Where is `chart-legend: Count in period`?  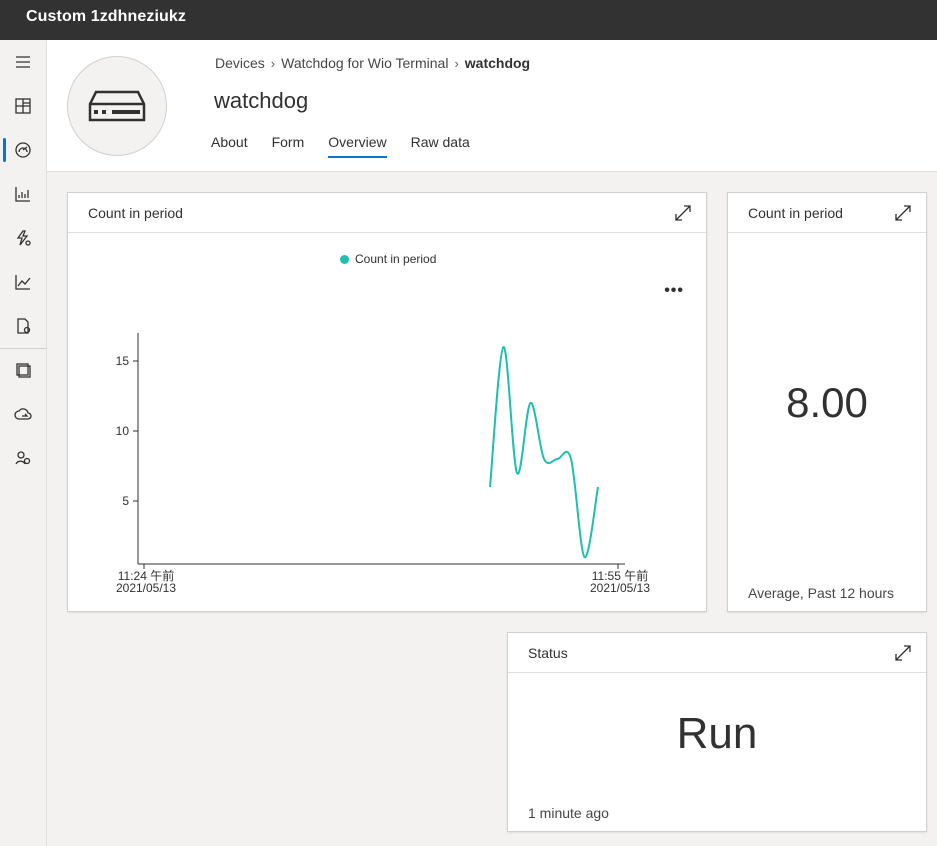
chart-legend: Count in period is located at coordinates (388, 259).